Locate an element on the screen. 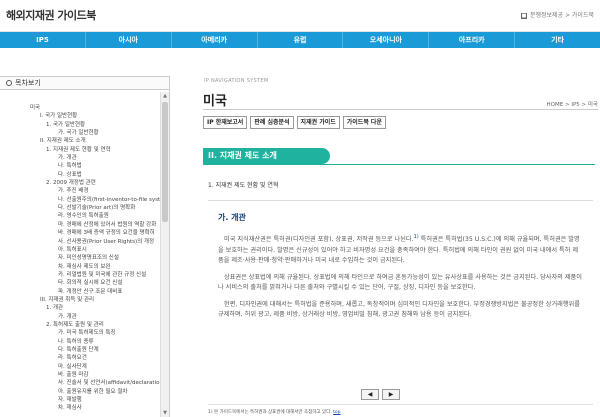 The image size is (600, 417). toc-item: 나. 특허법 is located at coordinates (80, 166).